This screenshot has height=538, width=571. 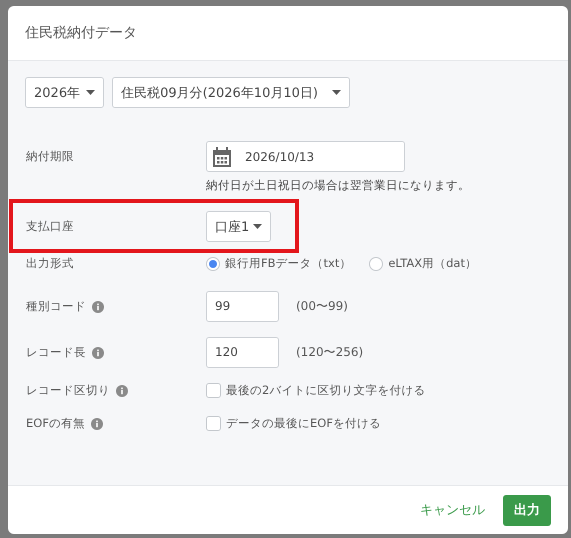 What do you see at coordinates (50, 263) in the screenshot?
I see `field-label: 出力形式` at bounding box center [50, 263].